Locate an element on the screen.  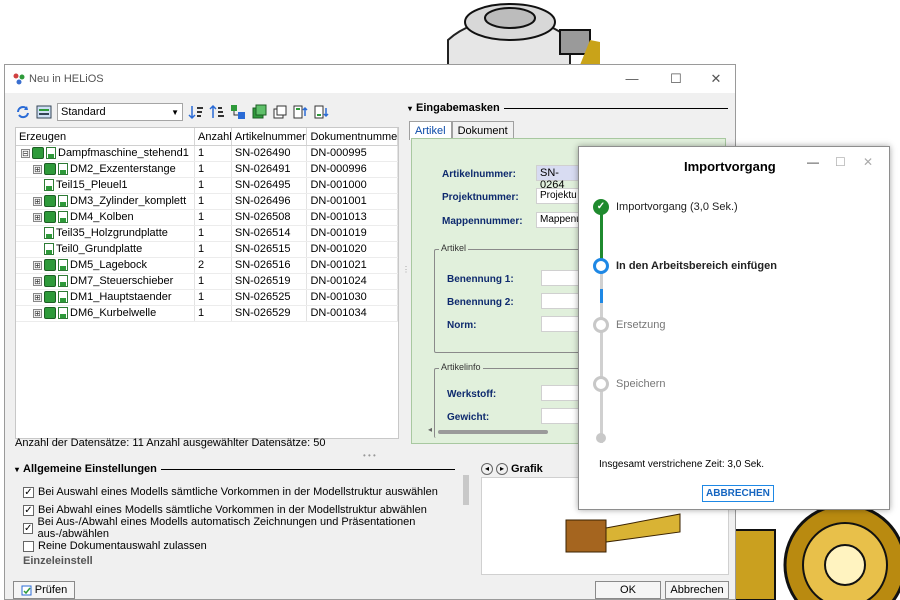
list-up-icon is located at coordinates (301, 112).